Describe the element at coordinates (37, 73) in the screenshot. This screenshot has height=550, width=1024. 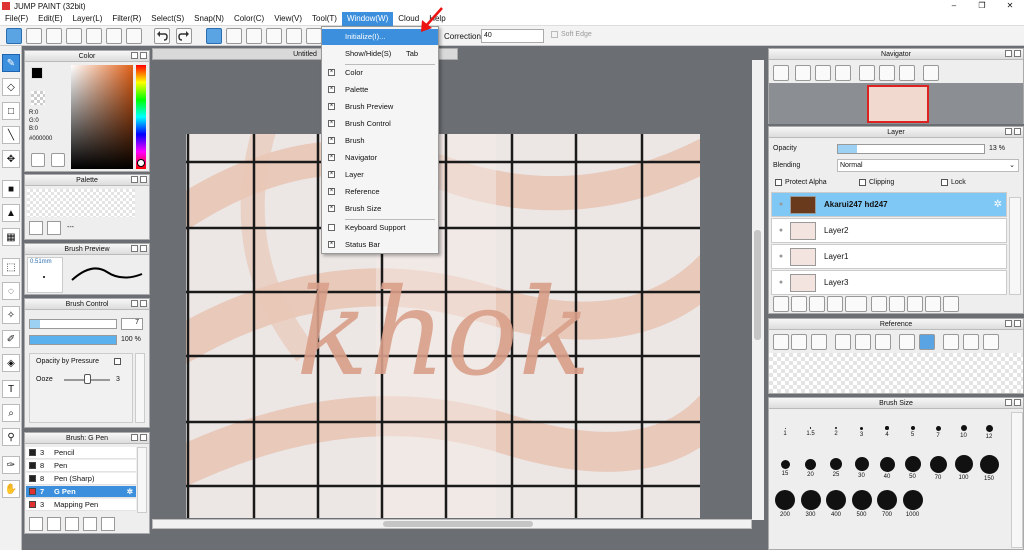
I see `foreground-color-swatch` at that location.